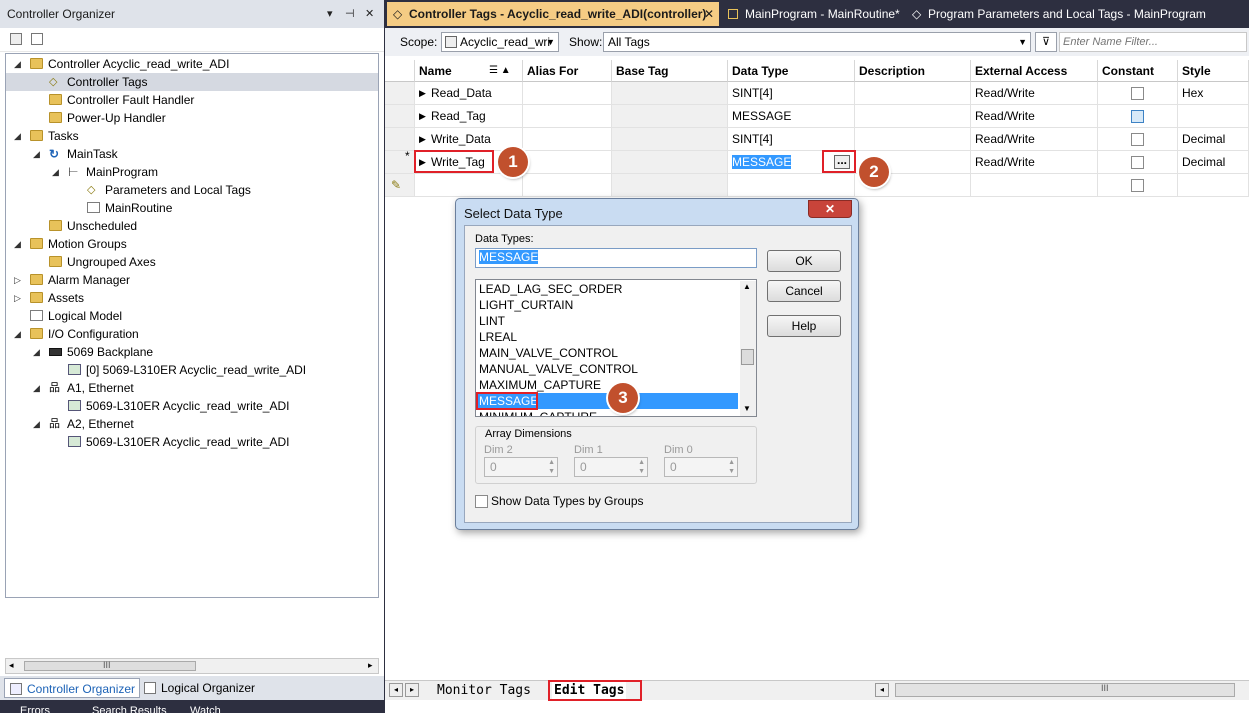  I want to click on dim2-spinner: 0 ▲ ▼, so click(521, 467).